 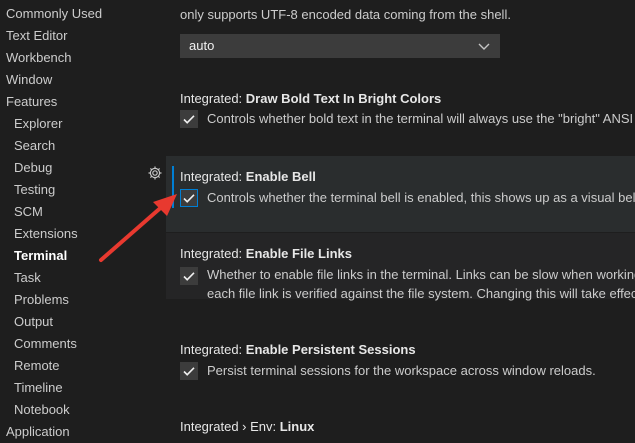 What do you see at coordinates (54, 14) in the screenshot?
I see `toc-item-commonly-used: Commonly Used` at bounding box center [54, 14].